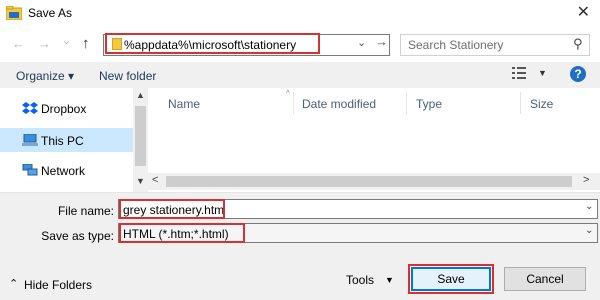 The image size is (600, 300). What do you see at coordinates (13, 283) in the screenshot?
I see `hide-folders-chevron-icon: ⌃` at bounding box center [13, 283].